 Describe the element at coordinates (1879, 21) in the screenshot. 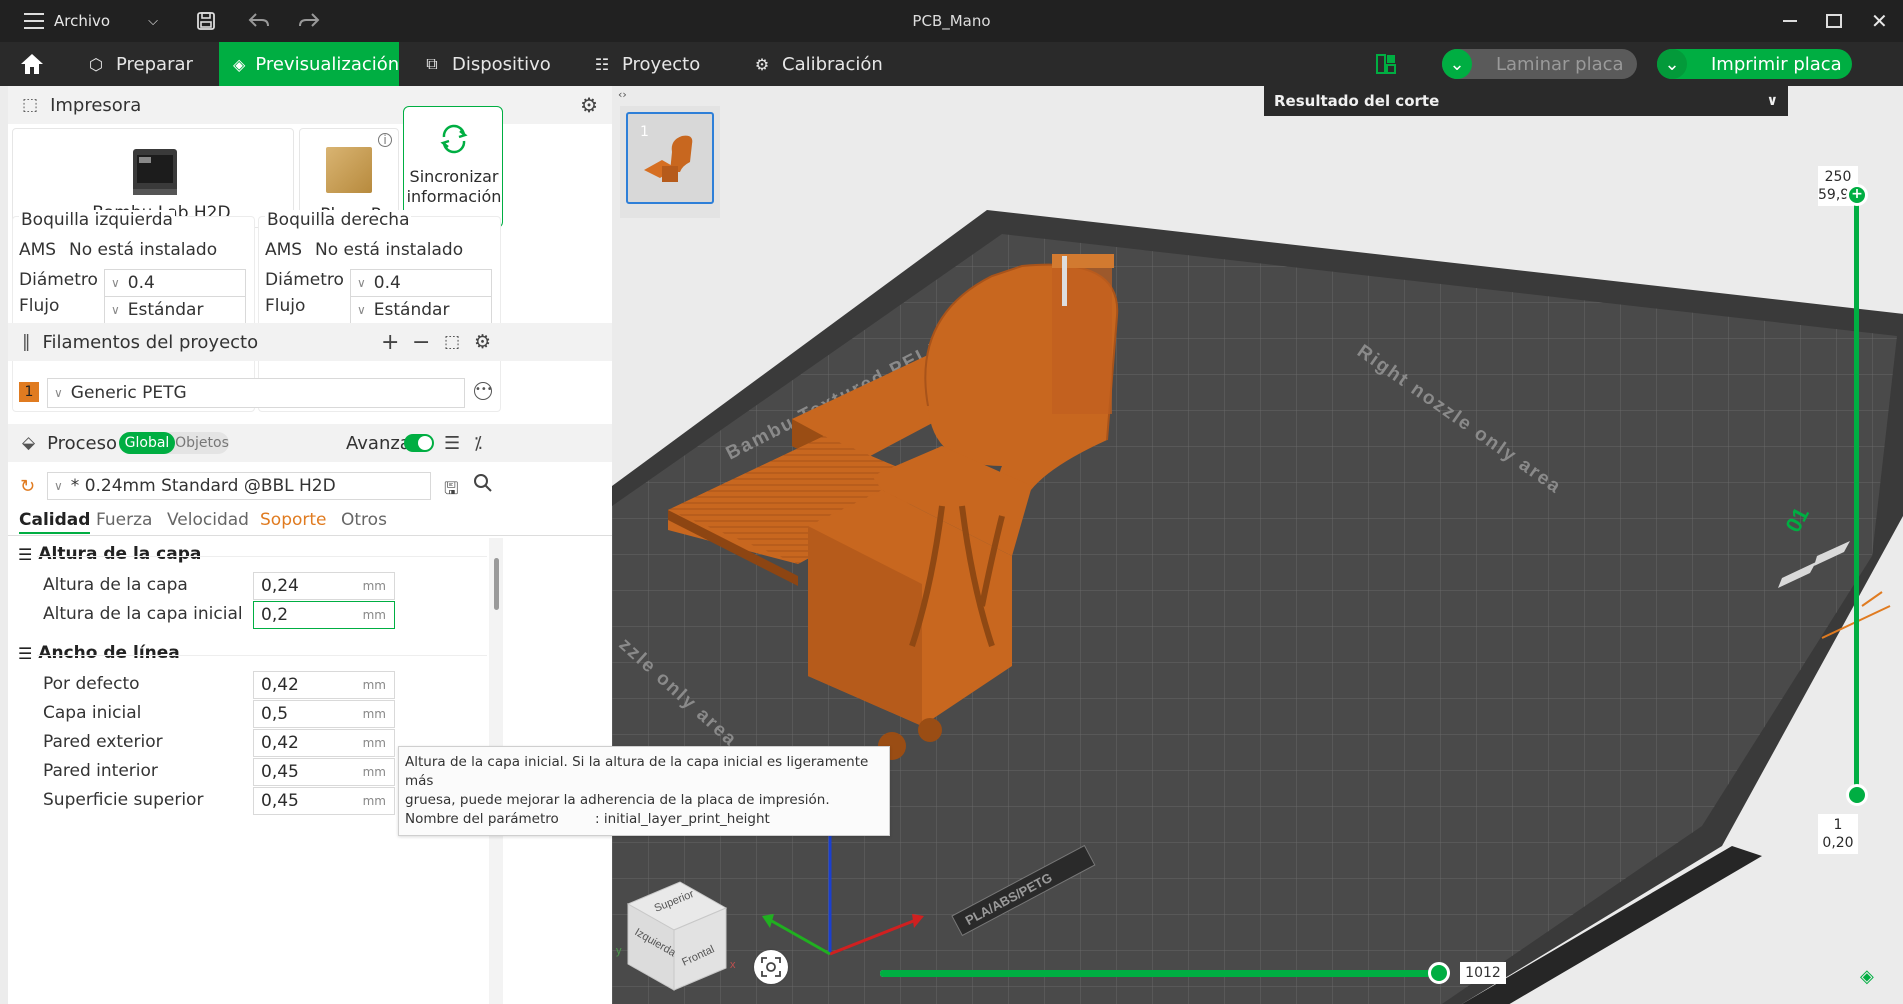

I see `close-button: ✕` at that location.